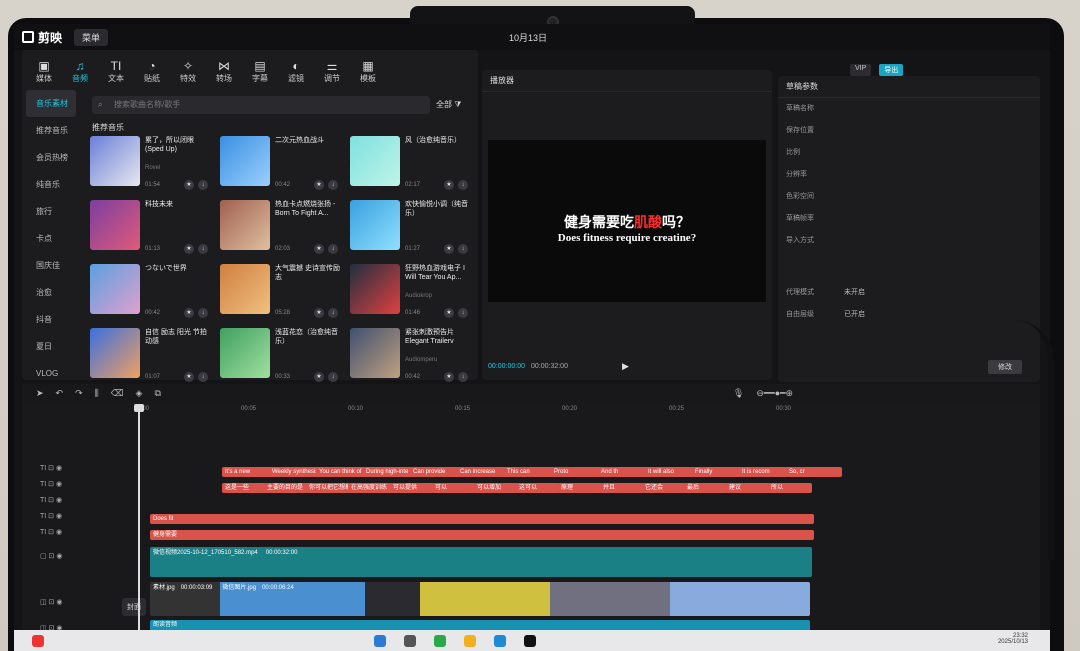 This screenshot has width=1080, height=651. Describe the element at coordinates (282, 163) in the screenshot. I see `music-card: 二次元热血战斗 00:42 ★ ↓` at that location.